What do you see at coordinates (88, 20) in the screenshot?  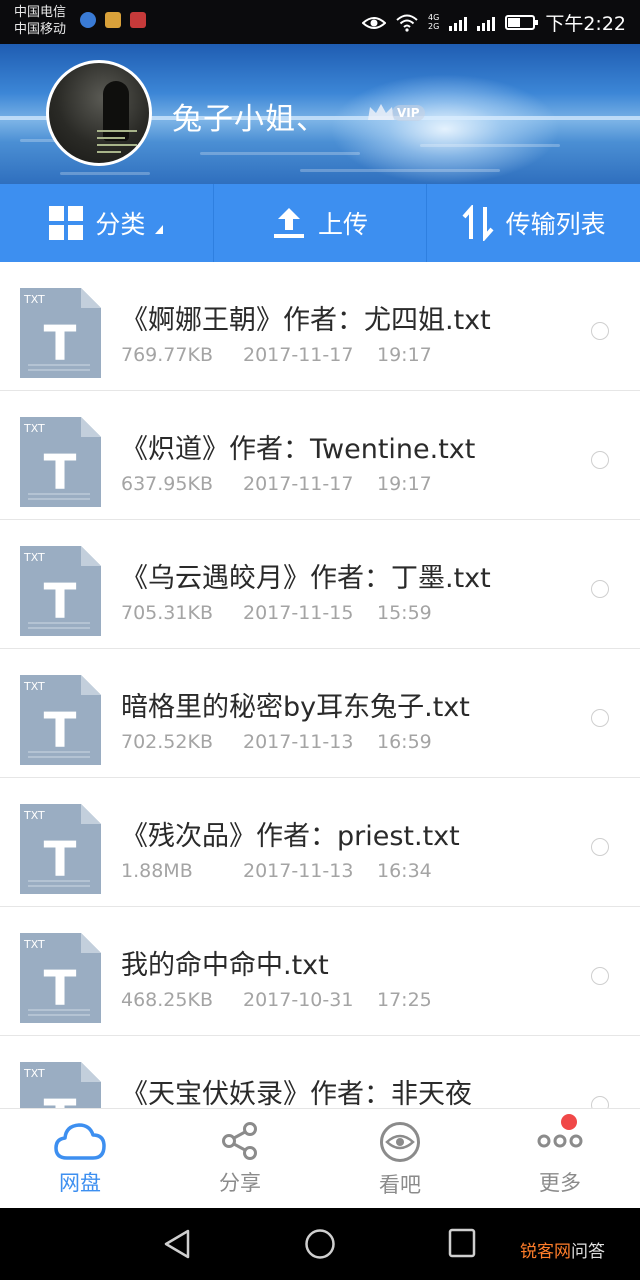 I see `app-notification-icon` at bounding box center [88, 20].